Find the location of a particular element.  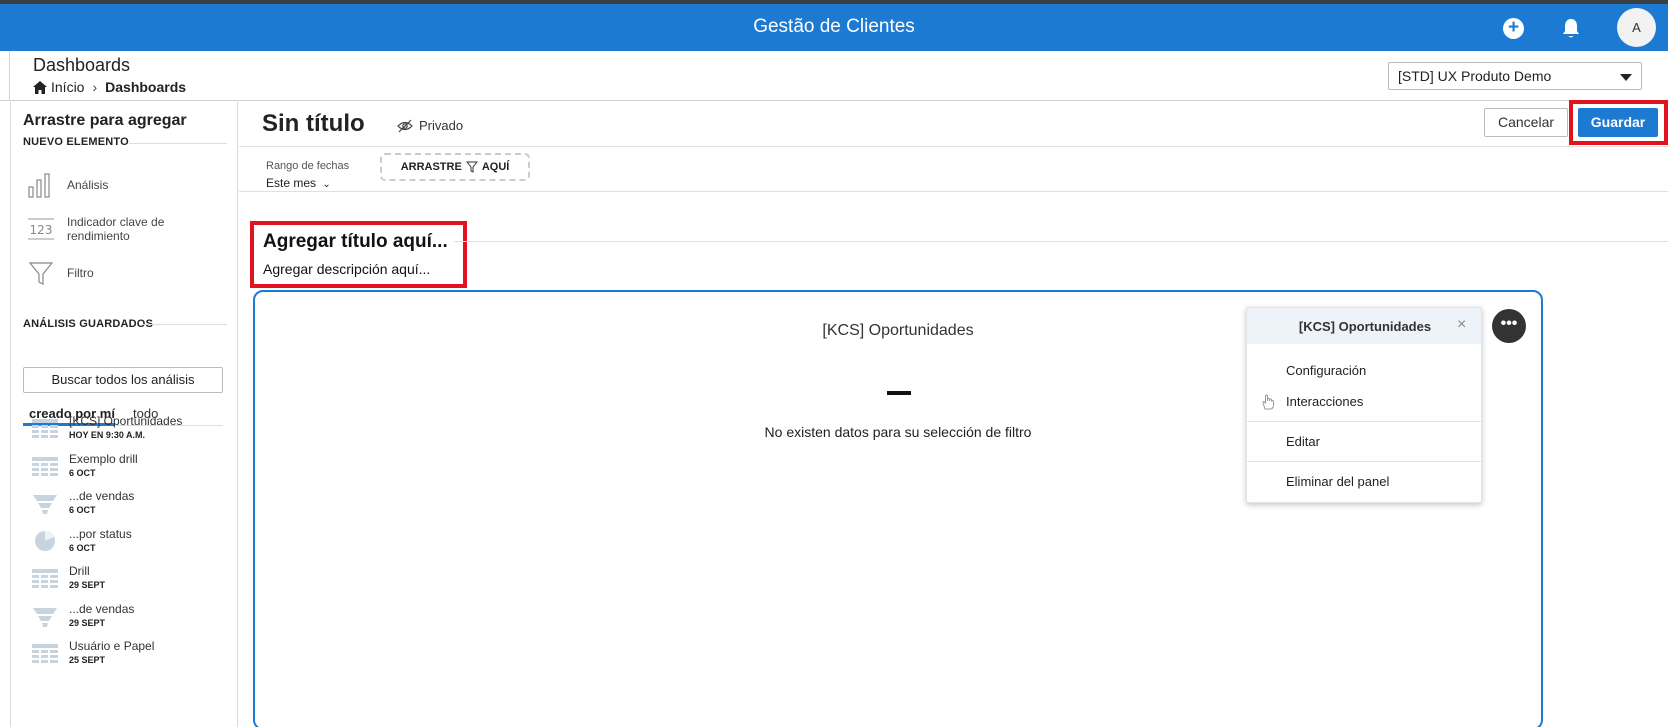

save-highlight-box is located at coordinates (1618, 122).